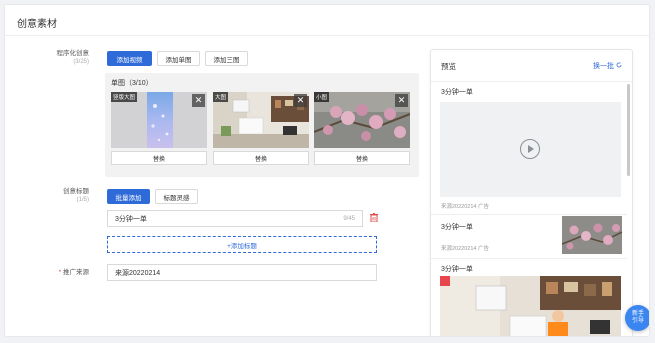 This screenshot has width=655, height=343. I want to click on creative-title-char-count: 9/45, so click(349, 218).